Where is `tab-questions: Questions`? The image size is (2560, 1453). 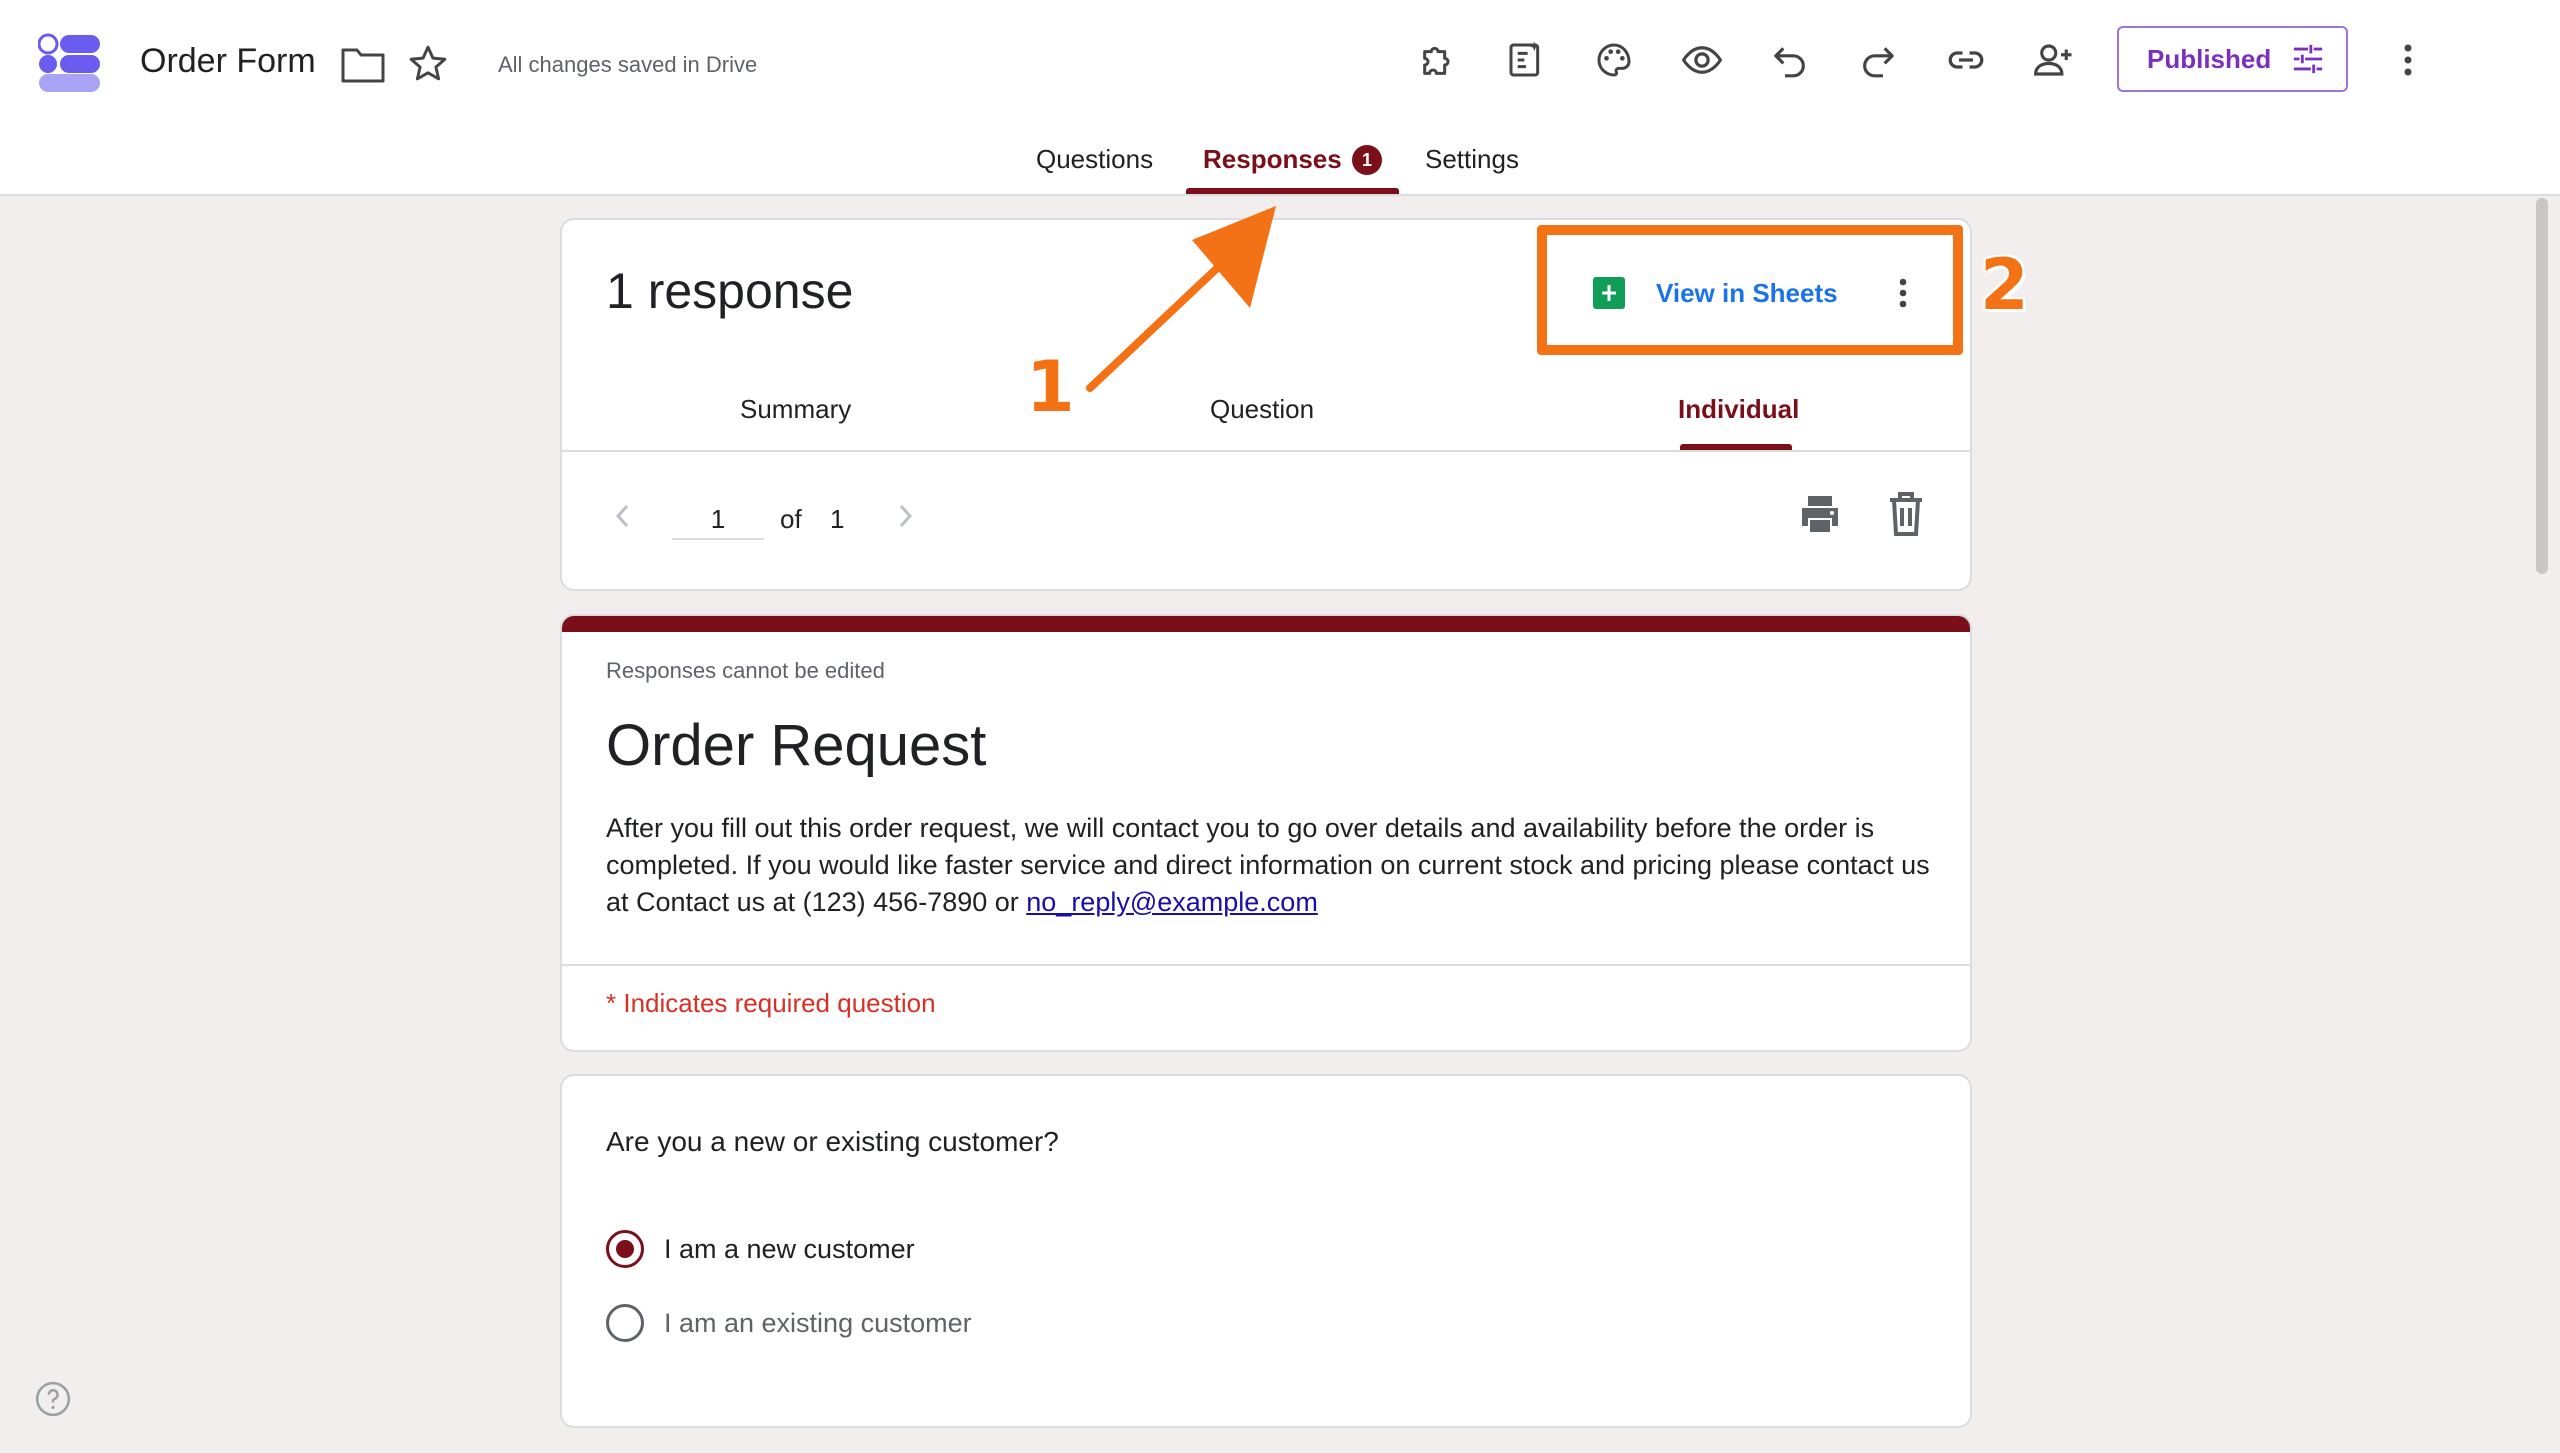
tab-questions: Questions is located at coordinates (1094, 159).